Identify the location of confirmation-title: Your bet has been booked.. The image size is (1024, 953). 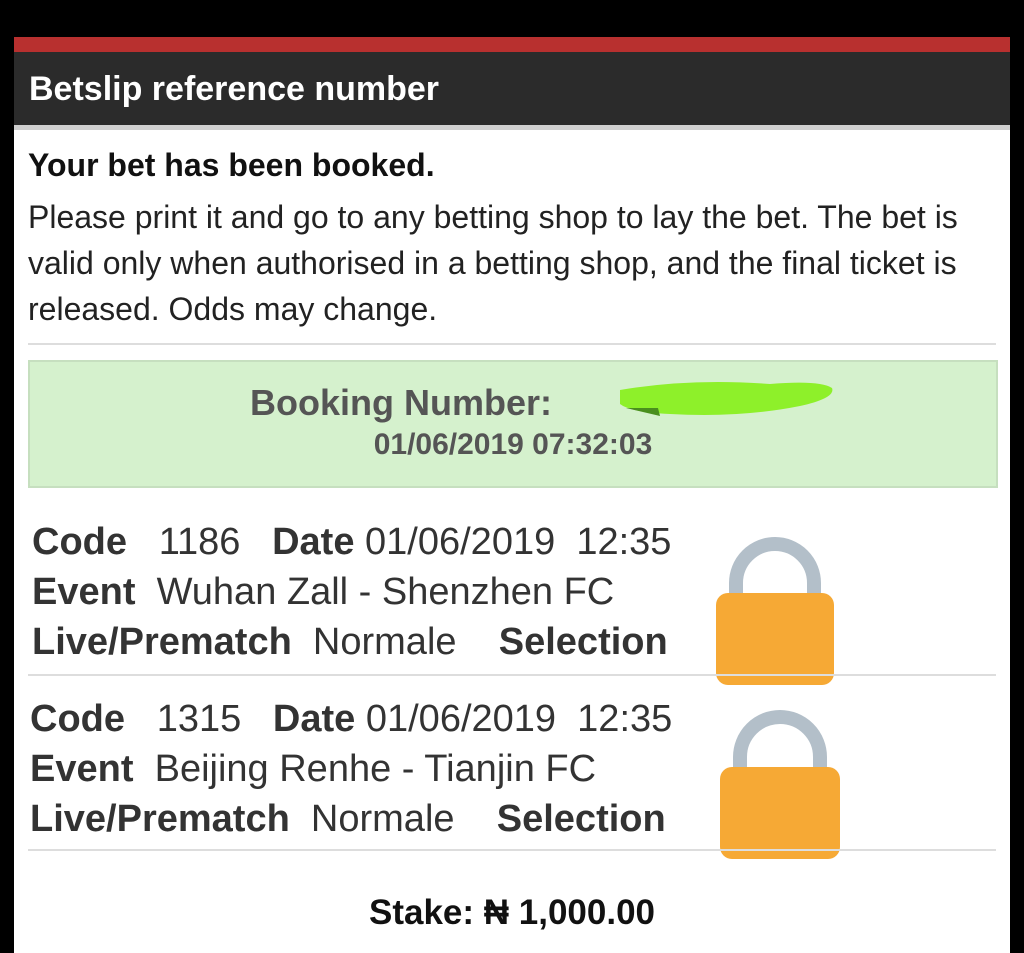
(231, 165).